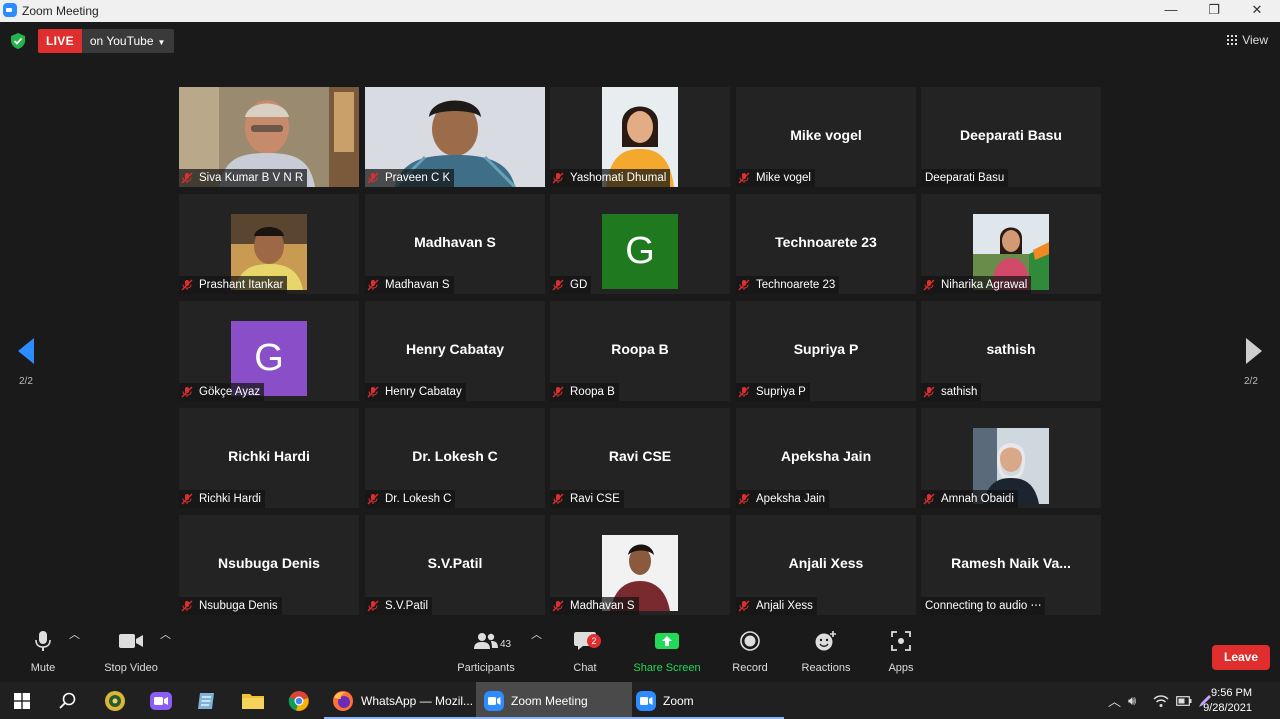 The image size is (1280, 719). Describe the element at coordinates (1257, 11) in the screenshot. I see `close-button: ✕` at that location.